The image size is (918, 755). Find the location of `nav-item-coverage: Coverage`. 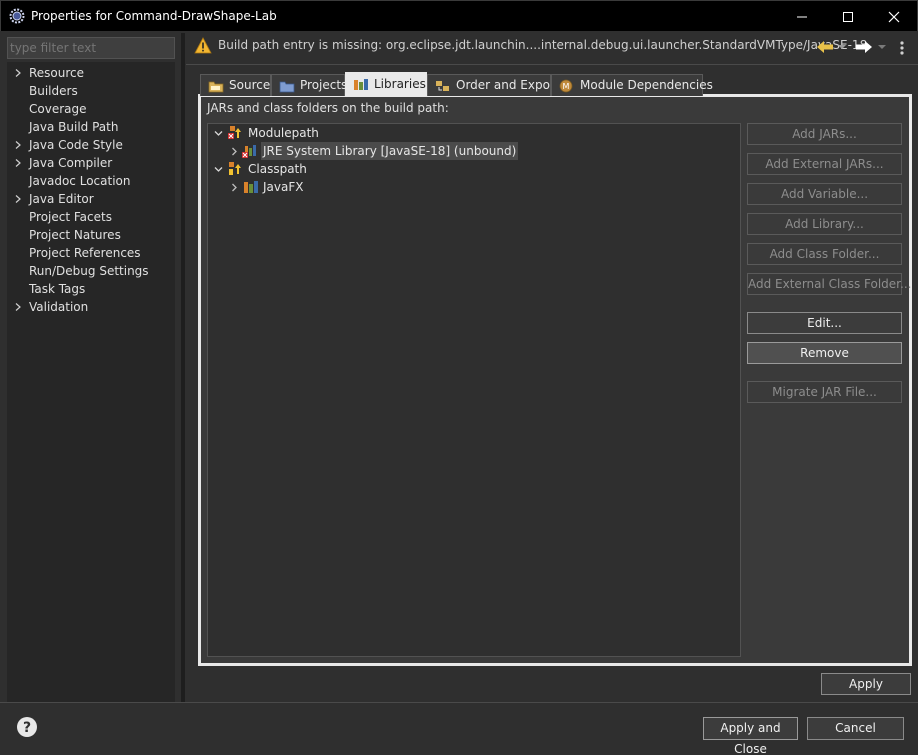

nav-item-coverage: Coverage is located at coordinates (91, 109).